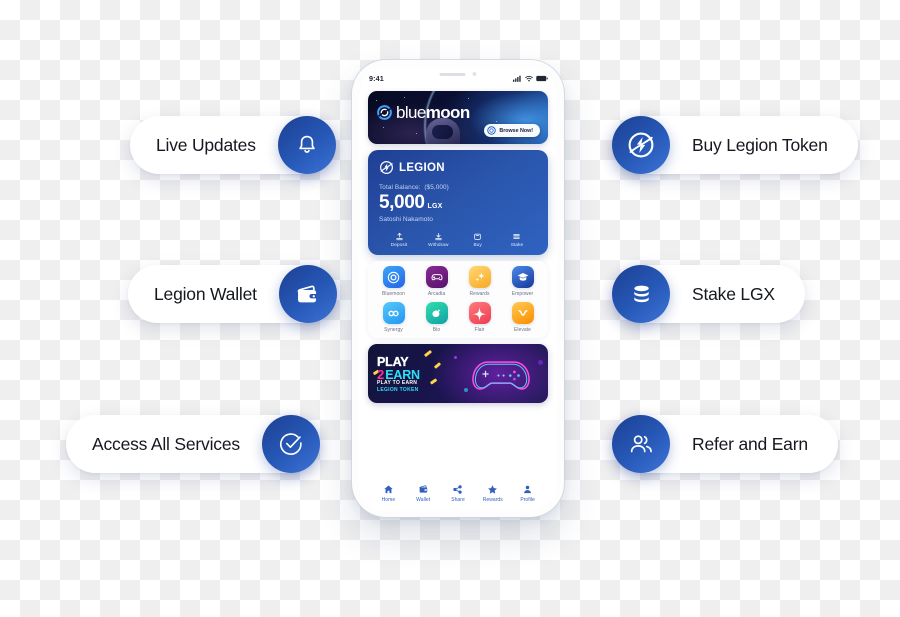 The height and width of the screenshot is (617, 900). Describe the element at coordinates (479, 294) in the screenshot. I see `app-label: Rewards` at that location.